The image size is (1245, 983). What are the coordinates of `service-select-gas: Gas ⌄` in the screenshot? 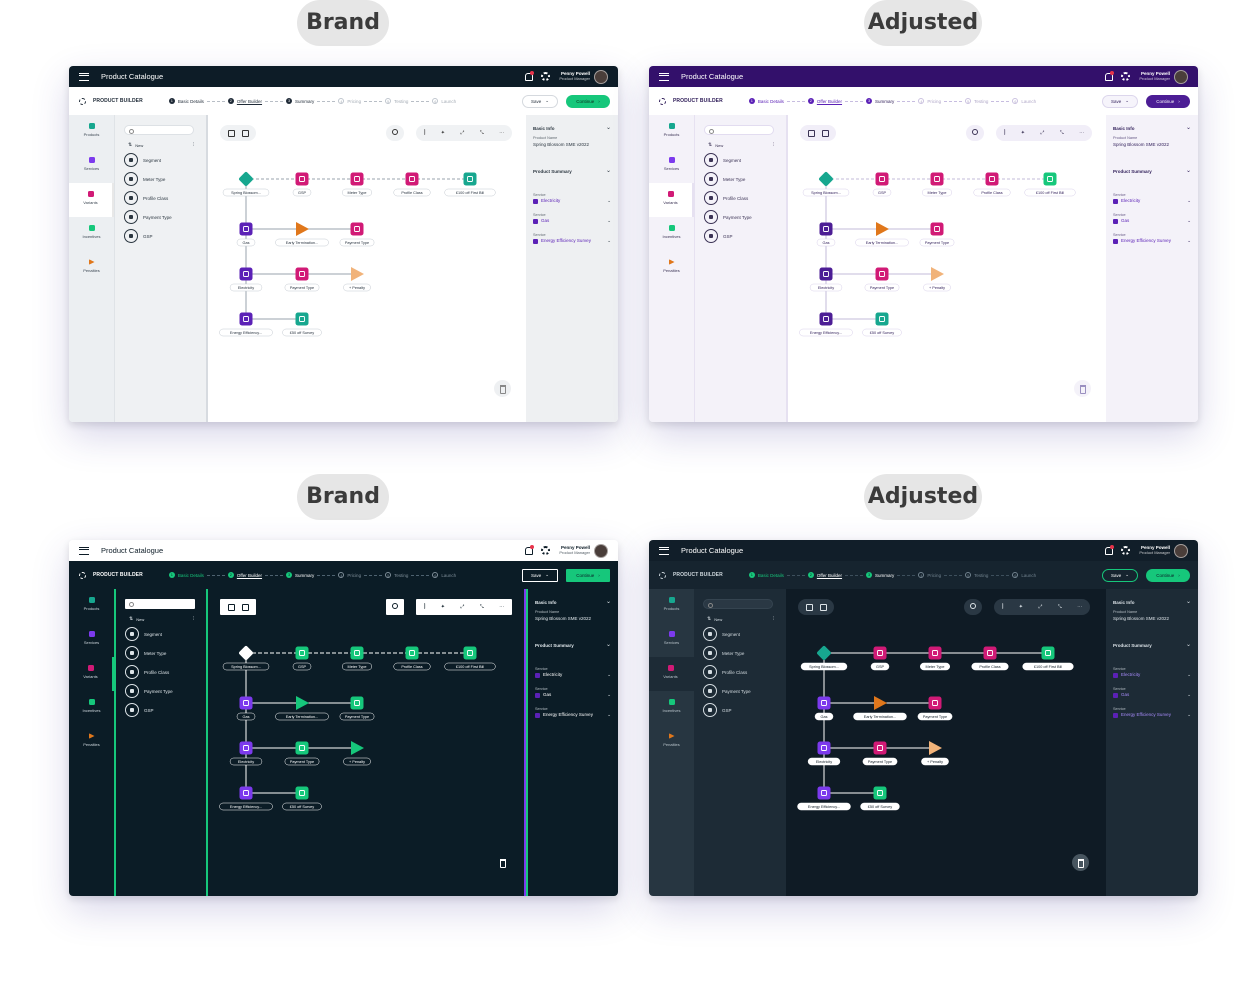 It's located at (572, 221).